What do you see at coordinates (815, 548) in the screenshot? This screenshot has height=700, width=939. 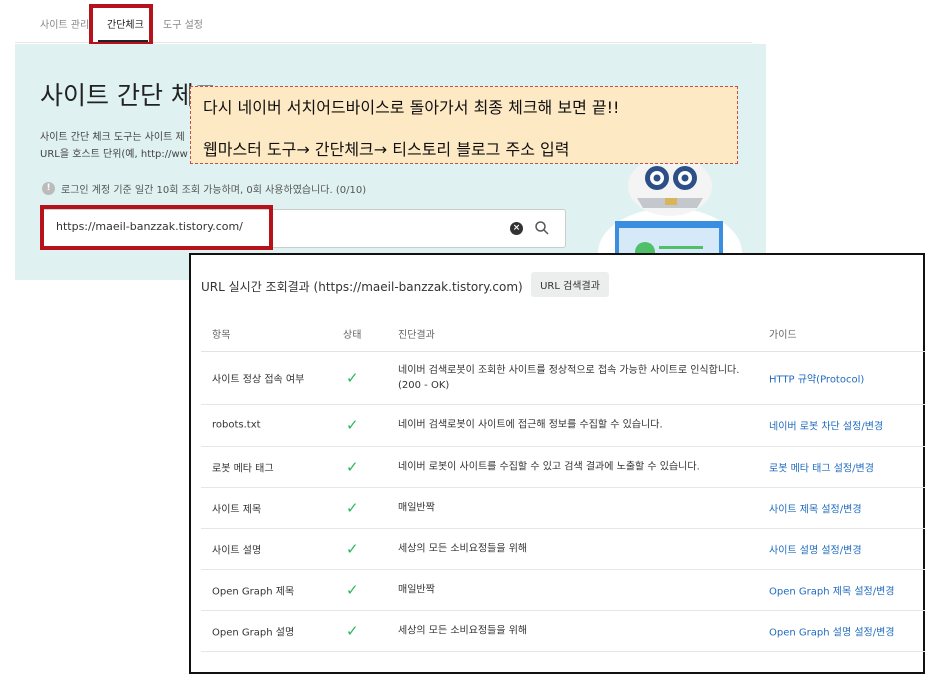 I see `row-guide-link: 사이트 설명 설정/변경` at bounding box center [815, 548].